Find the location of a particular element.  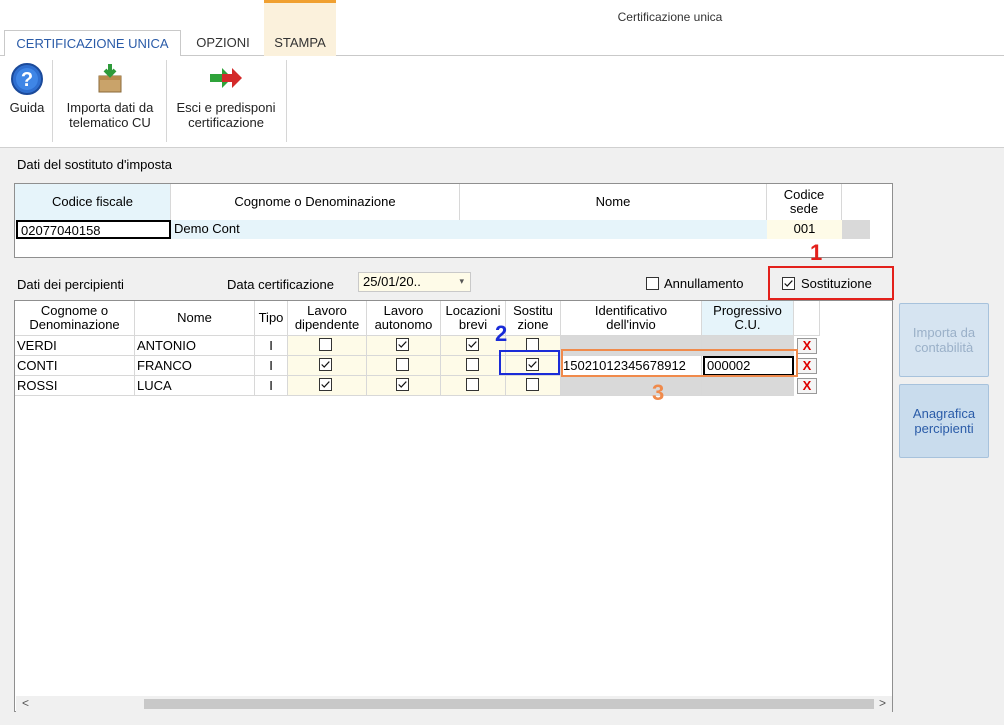

nome-field is located at coordinates (613, 229).